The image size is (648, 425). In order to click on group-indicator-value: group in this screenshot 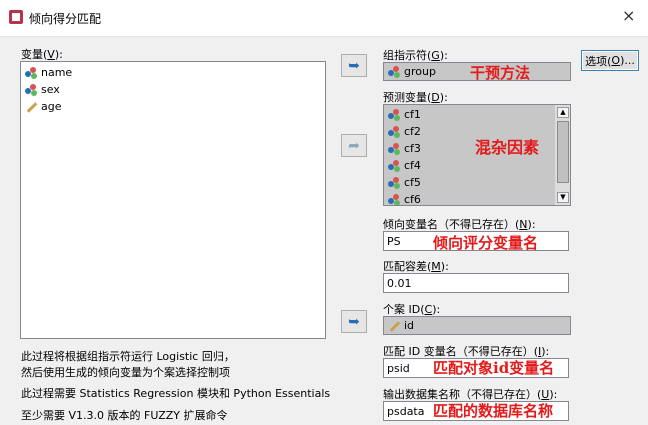, I will do `click(420, 71)`.